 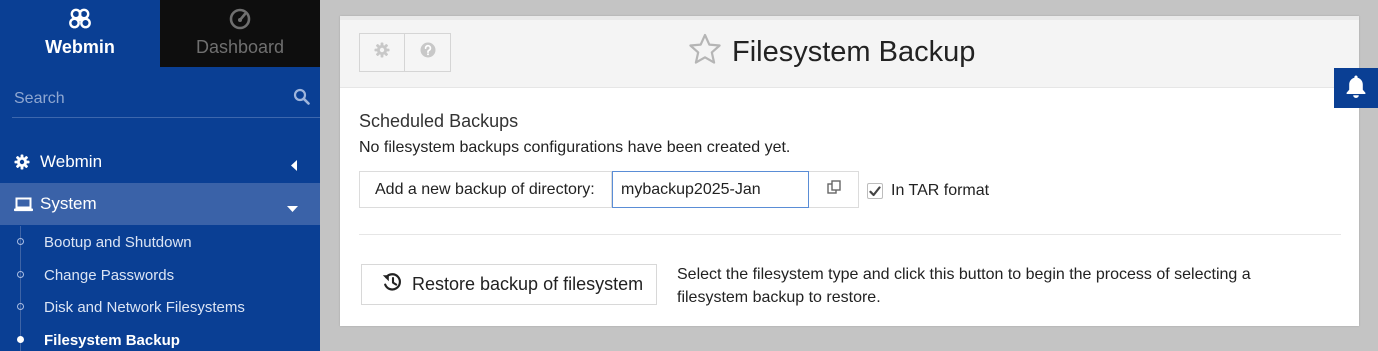 I want to click on tab-webmin: Webmin, so click(x=80, y=33).